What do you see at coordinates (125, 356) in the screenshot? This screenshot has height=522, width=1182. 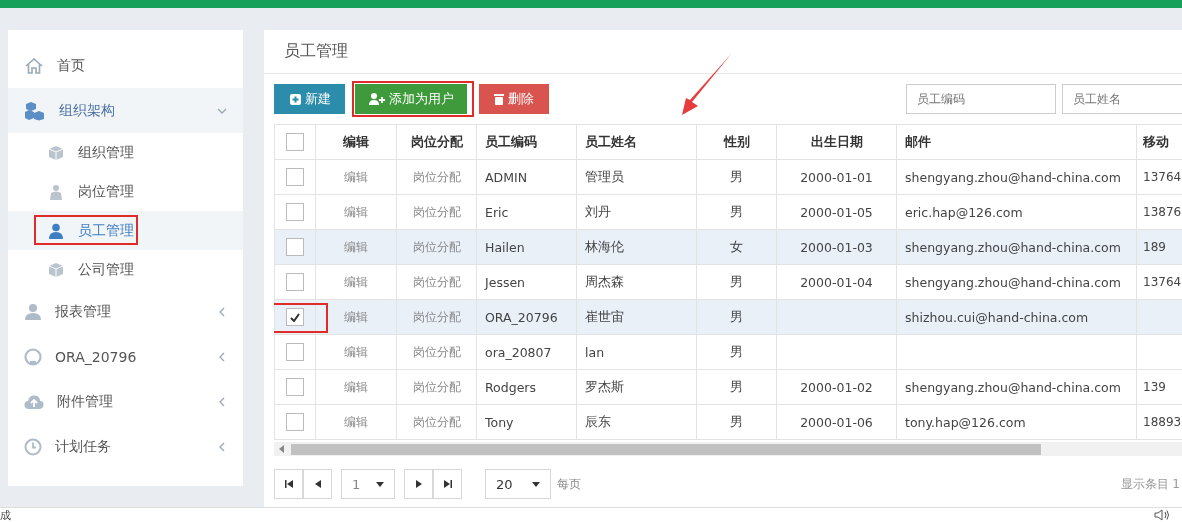 I see `sidebar-item: ORA_20796` at bounding box center [125, 356].